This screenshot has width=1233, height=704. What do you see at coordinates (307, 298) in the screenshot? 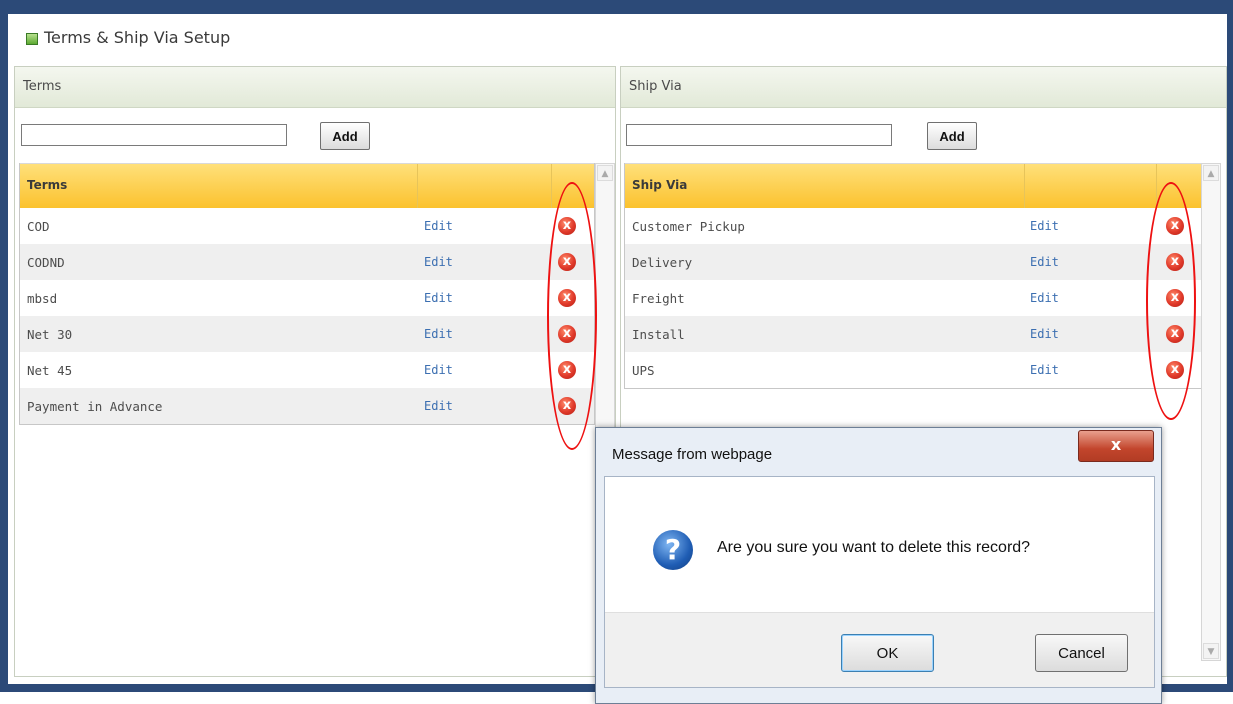
I see `table-row: mbsd Edit x` at bounding box center [307, 298].